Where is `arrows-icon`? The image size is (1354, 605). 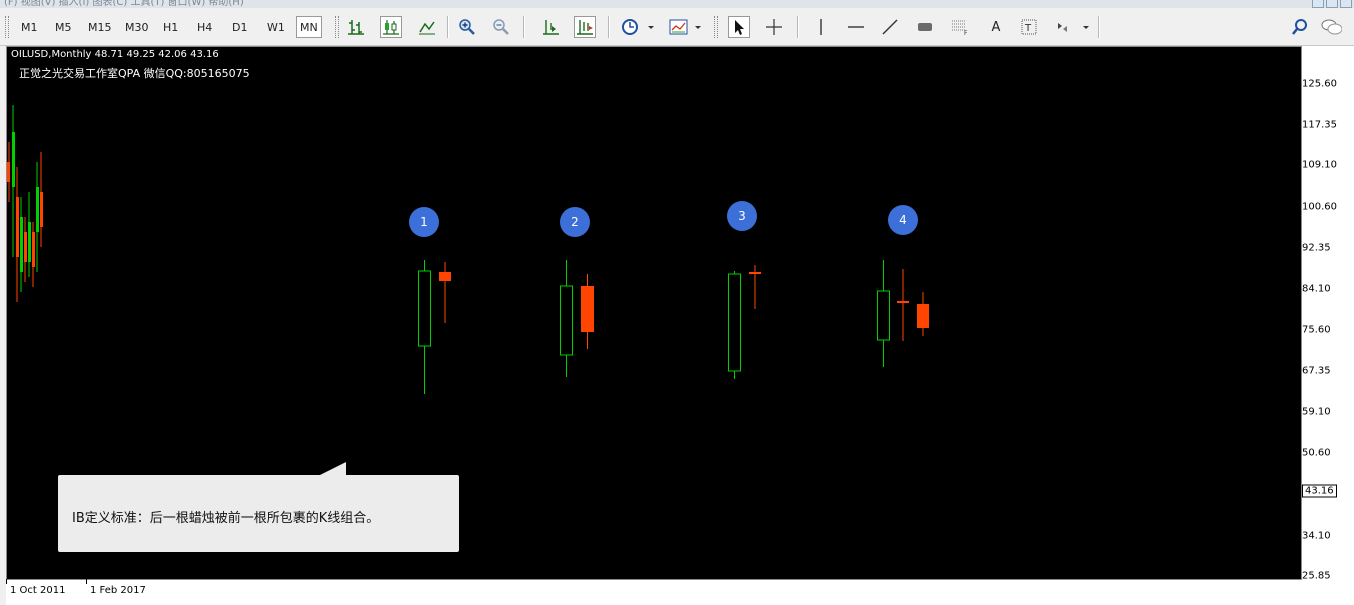 arrows-icon is located at coordinates (1073, 27).